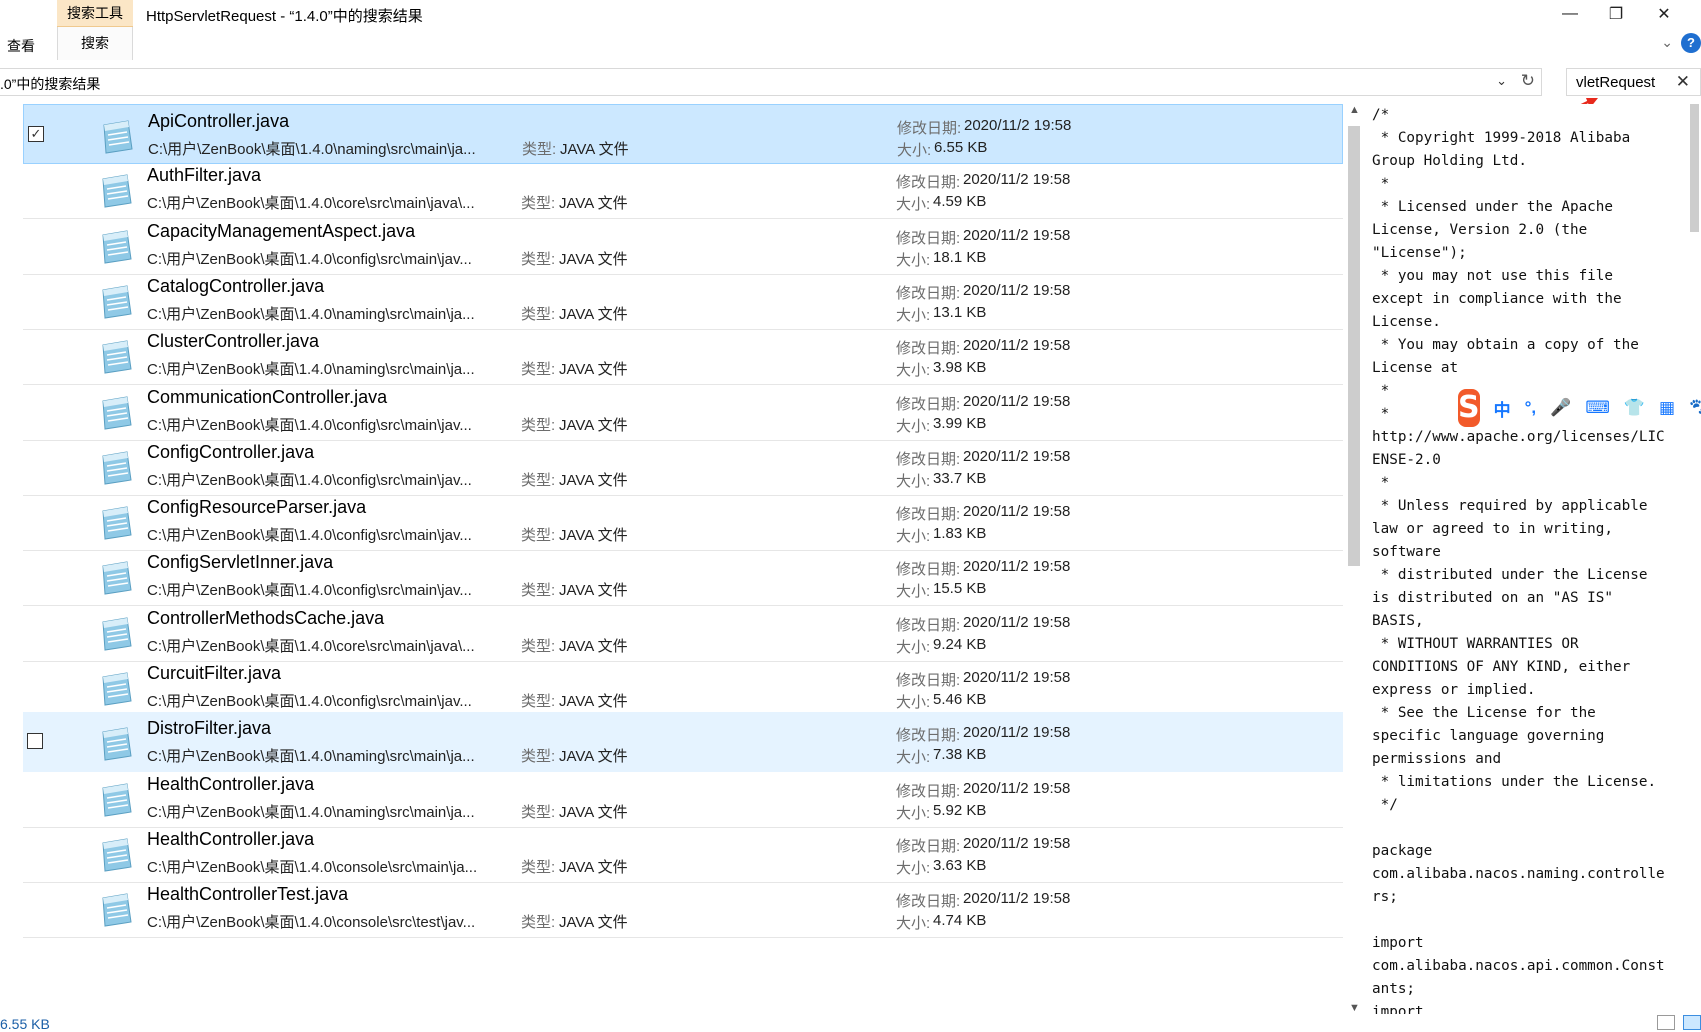 This screenshot has height=1032, width=1701. Describe the element at coordinates (25, 1024) in the screenshot. I see `status-size: 6.55 KB` at that location.